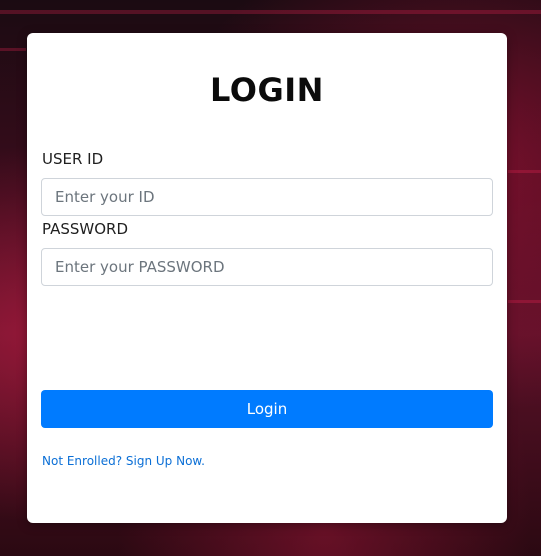 This screenshot has width=541, height=556. Describe the element at coordinates (85, 229) in the screenshot. I see `password-label: PASSWORD` at that location.